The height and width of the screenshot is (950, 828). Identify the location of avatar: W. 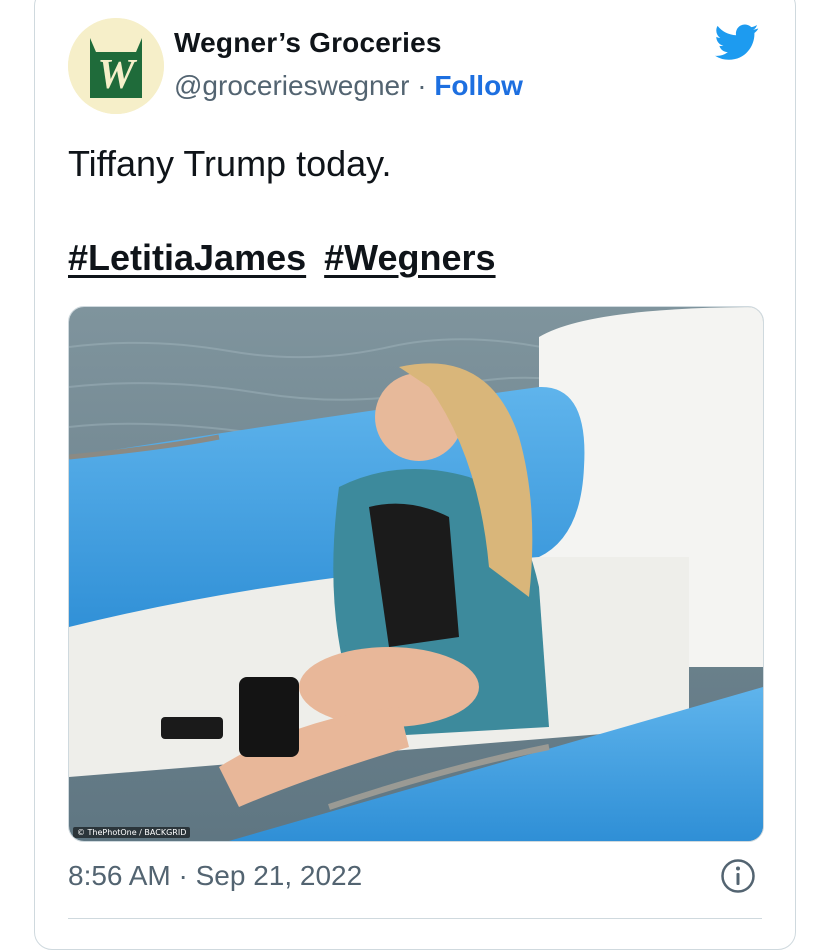
(116, 66).